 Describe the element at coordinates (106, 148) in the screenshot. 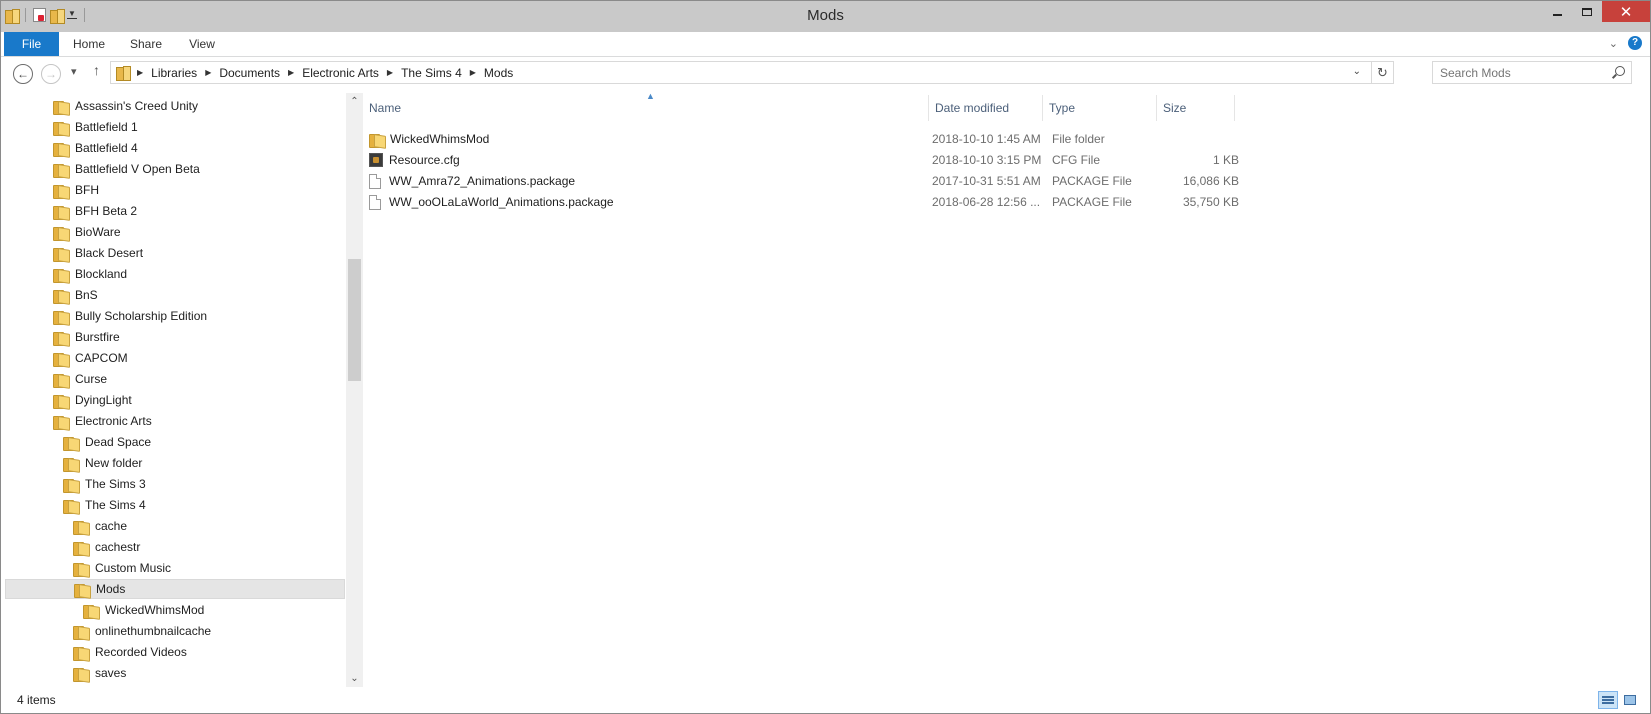

I see `nav-tree-item-label: Battlefield 4` at that location.